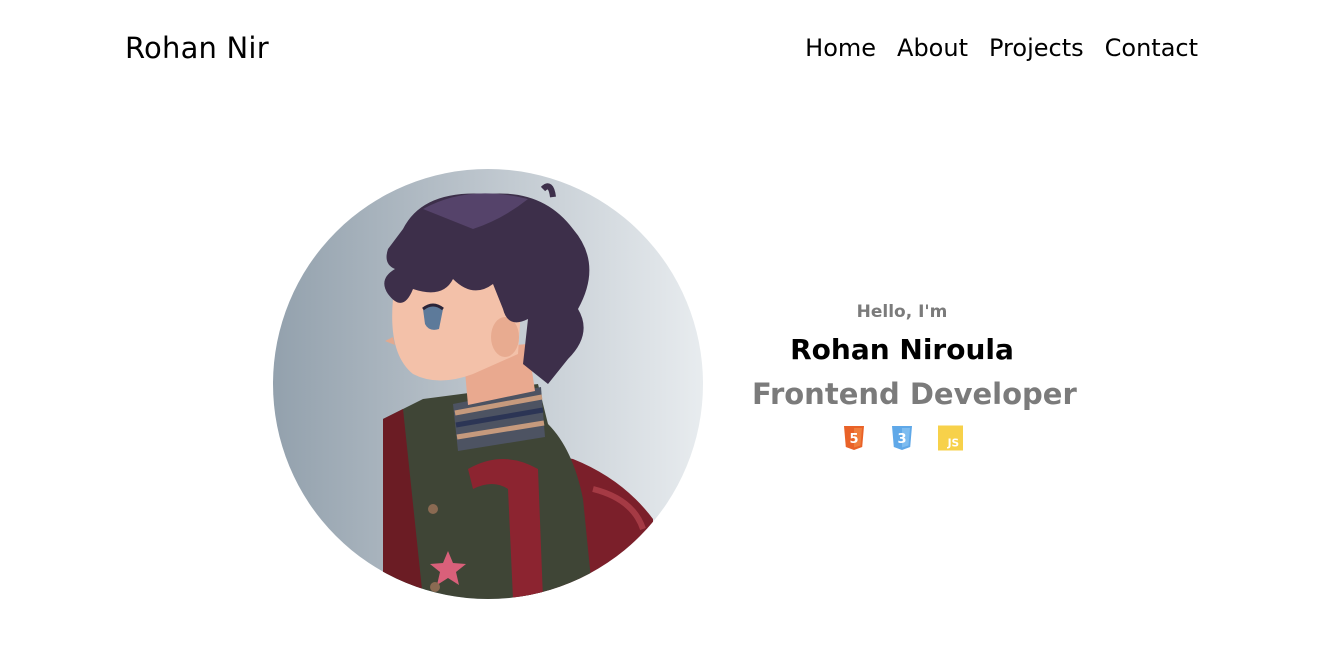 Image resolution: width=1333 pixels, height=652 pixels. What do you see at coordinates (1151, 48) in the screenshot?
I see `nav-contact: Contact` at bounding box center [1151, 48].